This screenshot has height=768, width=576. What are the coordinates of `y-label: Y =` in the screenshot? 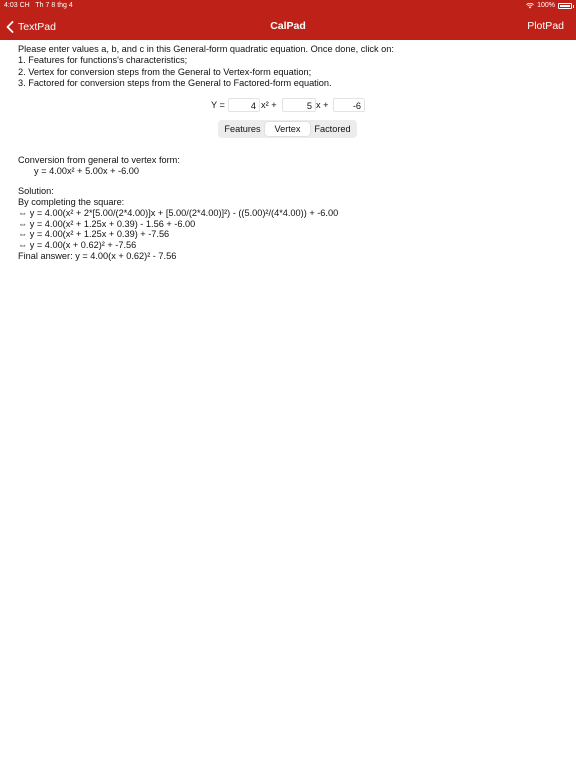 It's located at (218, 105).